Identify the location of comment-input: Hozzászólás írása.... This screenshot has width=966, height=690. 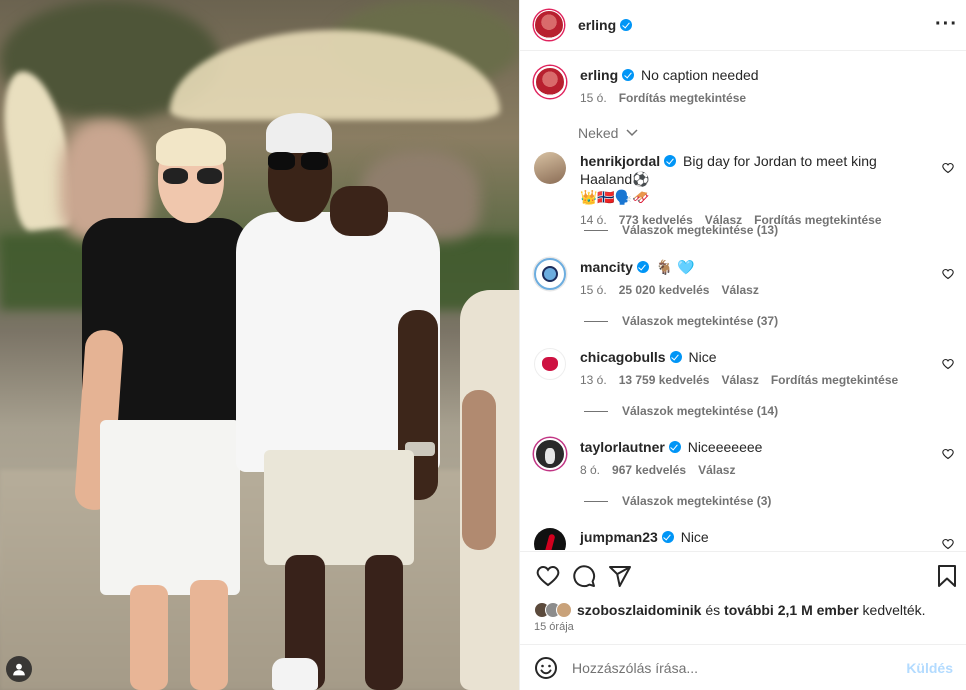
(739, 668).